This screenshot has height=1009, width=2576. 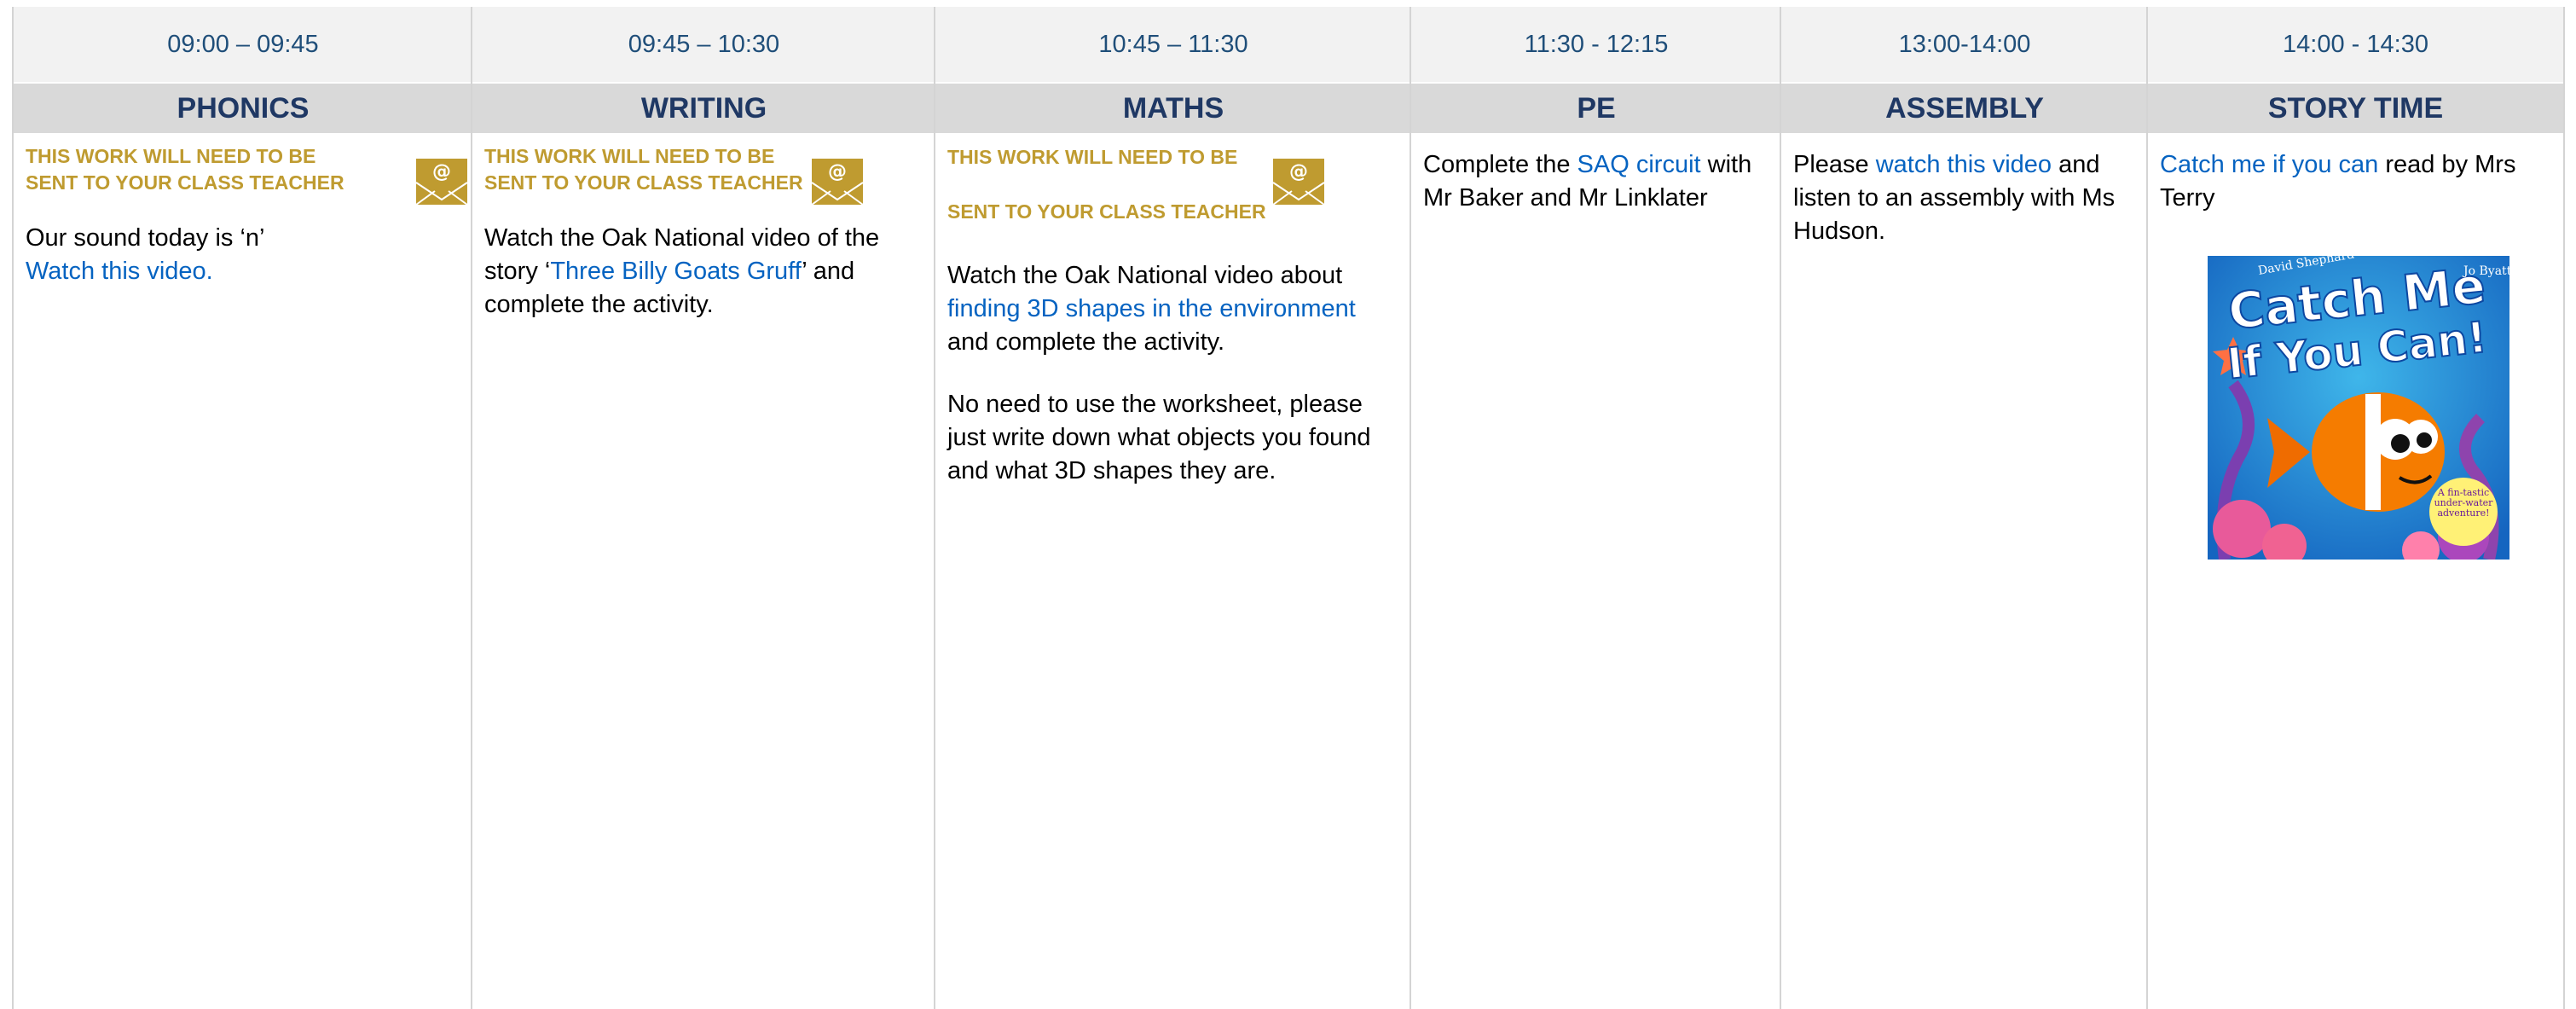 I want to click on instruction-text: Please, so click(x=1834, y=164).